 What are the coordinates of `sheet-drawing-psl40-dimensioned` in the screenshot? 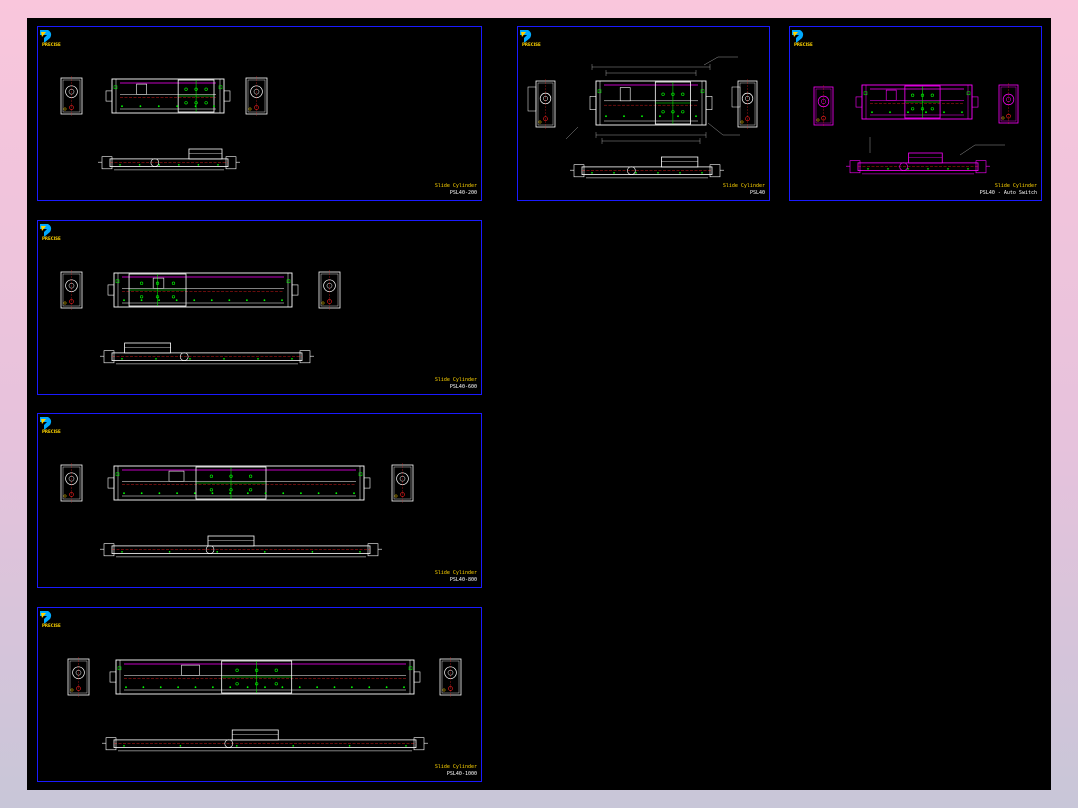 It's located at (642, 117).